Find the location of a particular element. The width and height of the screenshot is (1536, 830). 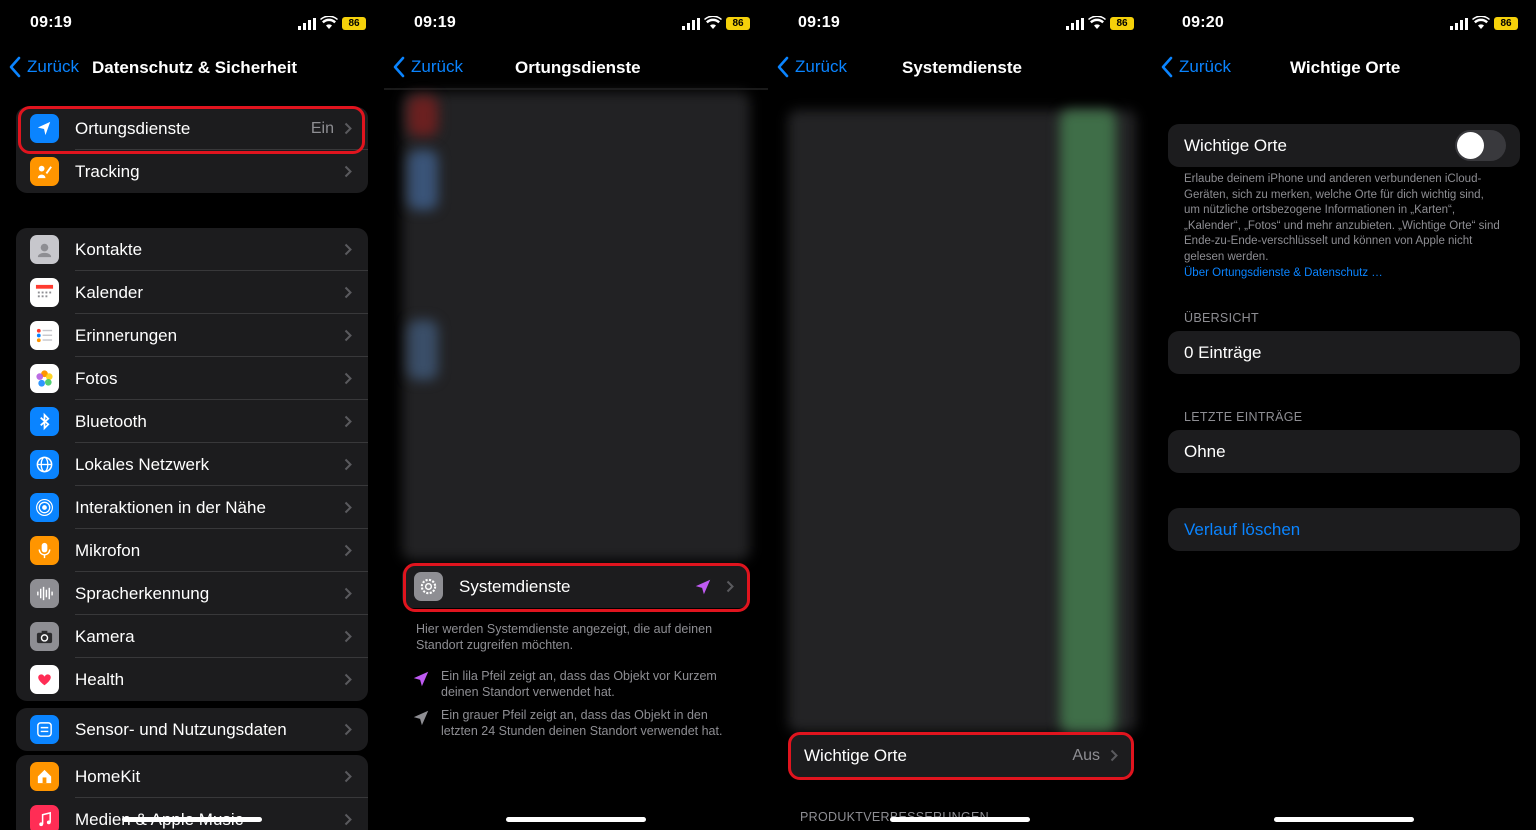

row-wichtige-orte: Wichtige Orte Aus is located at coordinates (961, 755).